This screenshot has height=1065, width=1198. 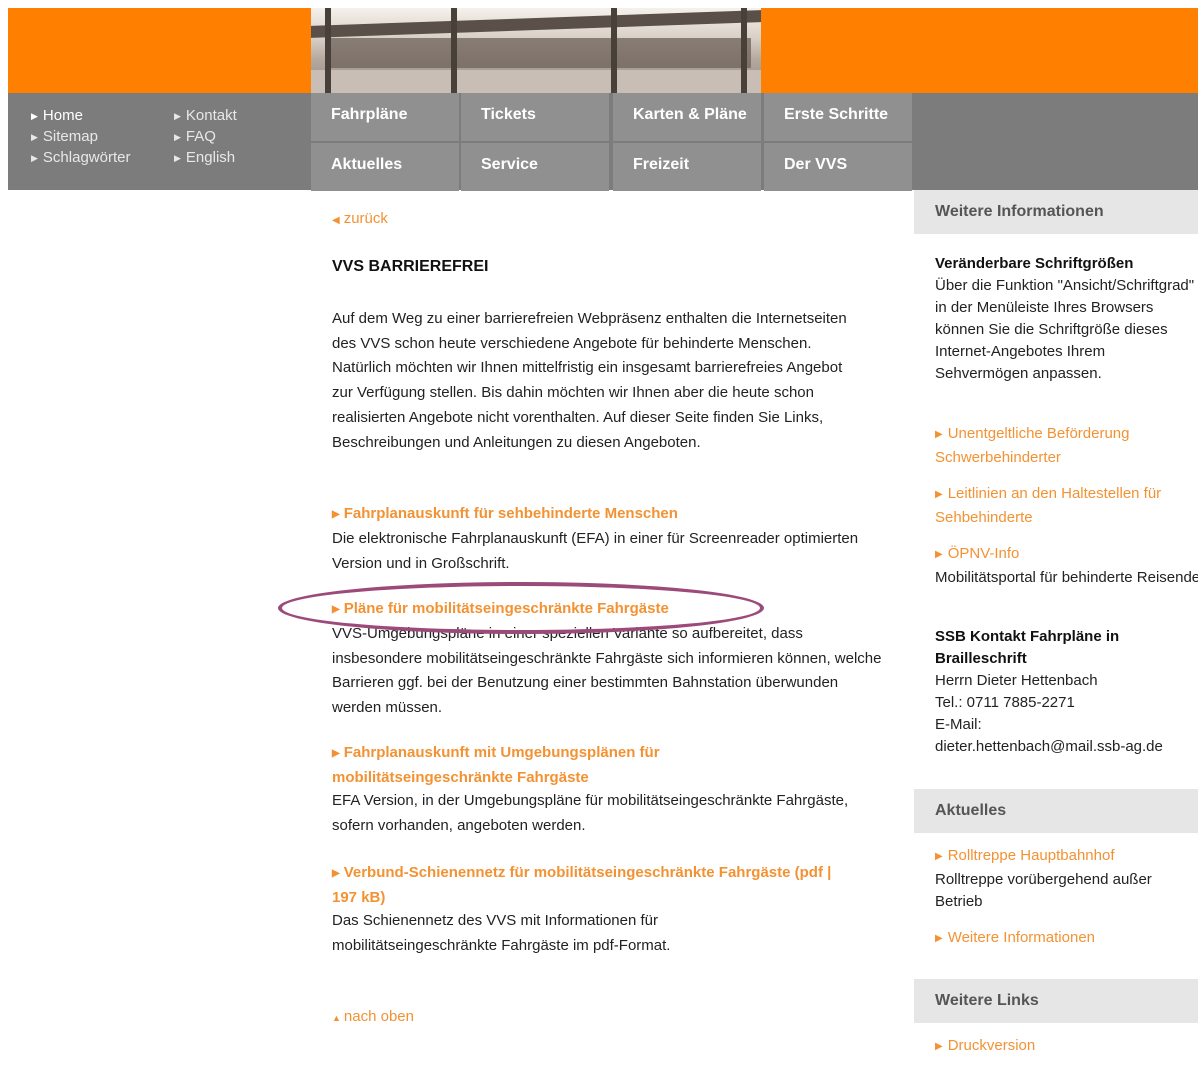 What do you see at coordinates (385, 117) in the screenshot?
I see `nav-fahrplaene: Fahrpläne` at bounding box center [385, 117].